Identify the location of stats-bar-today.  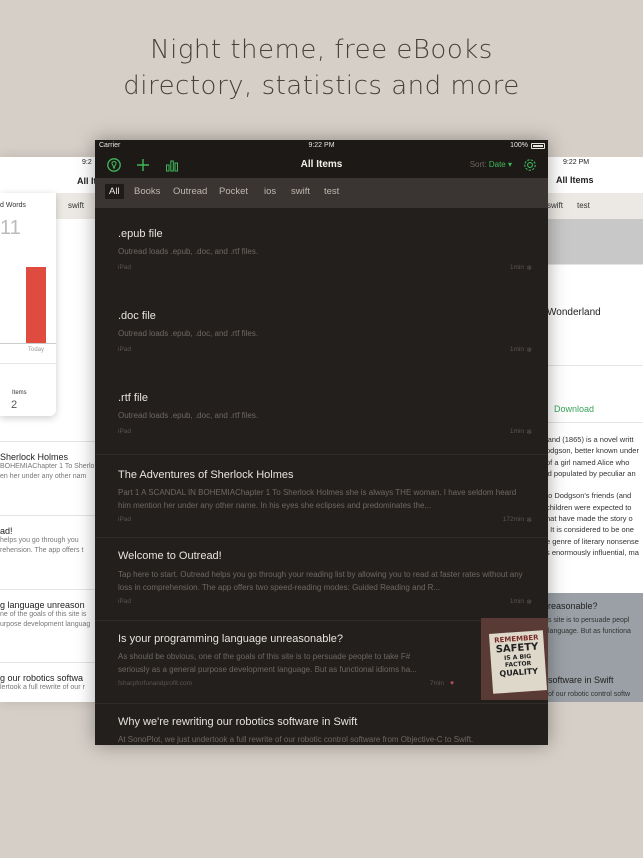
(36, 305).